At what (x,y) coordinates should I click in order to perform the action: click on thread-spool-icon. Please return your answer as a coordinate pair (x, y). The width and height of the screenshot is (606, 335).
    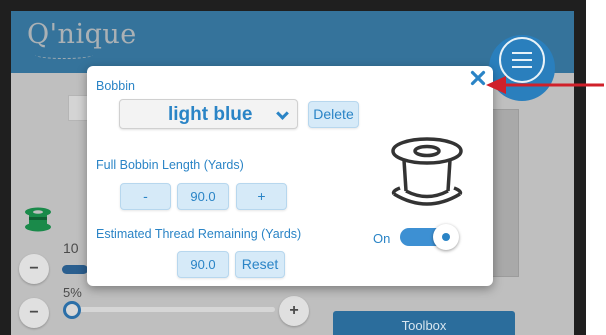
    Looking at the image, I should click on (427, 179).